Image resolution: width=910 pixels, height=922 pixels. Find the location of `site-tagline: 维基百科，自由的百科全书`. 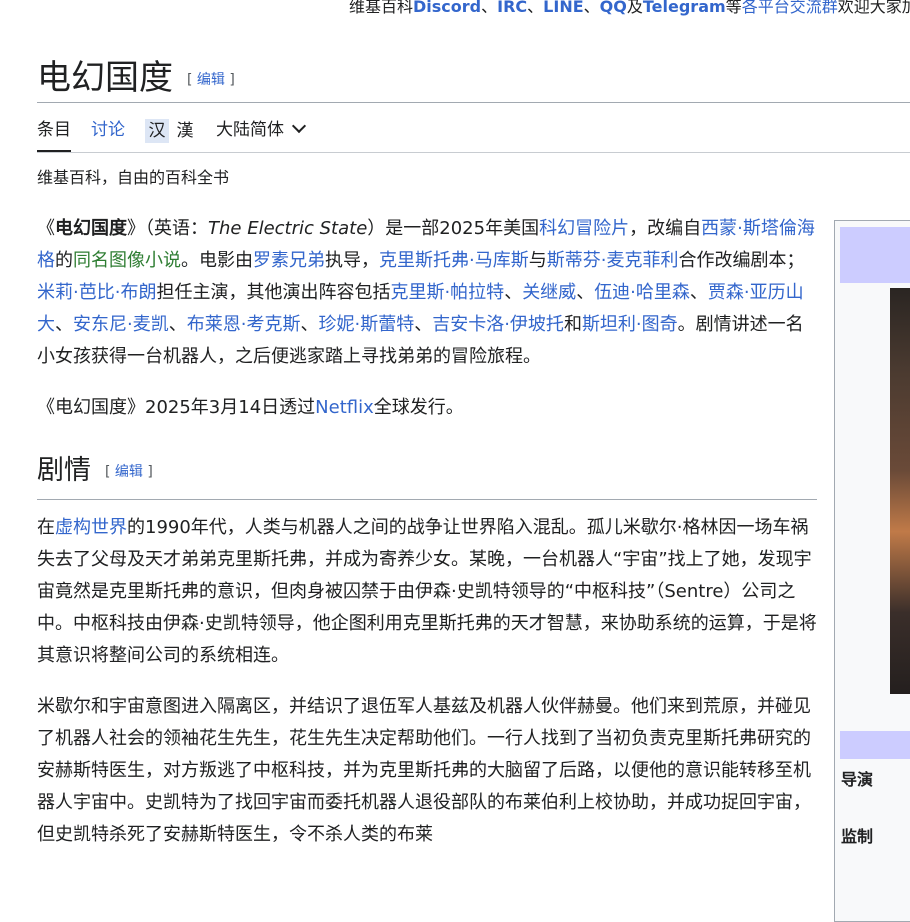

site-tagline: 维基百科，自由的百科全书 is located at coordinates (133, 177).